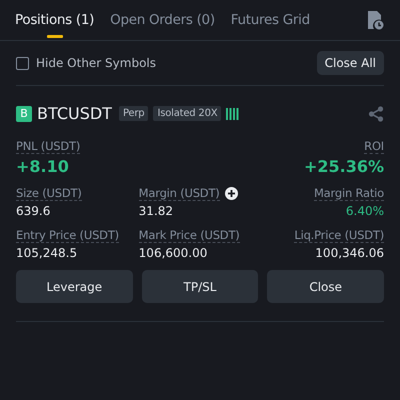  What do you see at coordinates (179, 193) in the screenshot?
I see `stat-label: Margin (USDT)` at bounding box center [179, 193].